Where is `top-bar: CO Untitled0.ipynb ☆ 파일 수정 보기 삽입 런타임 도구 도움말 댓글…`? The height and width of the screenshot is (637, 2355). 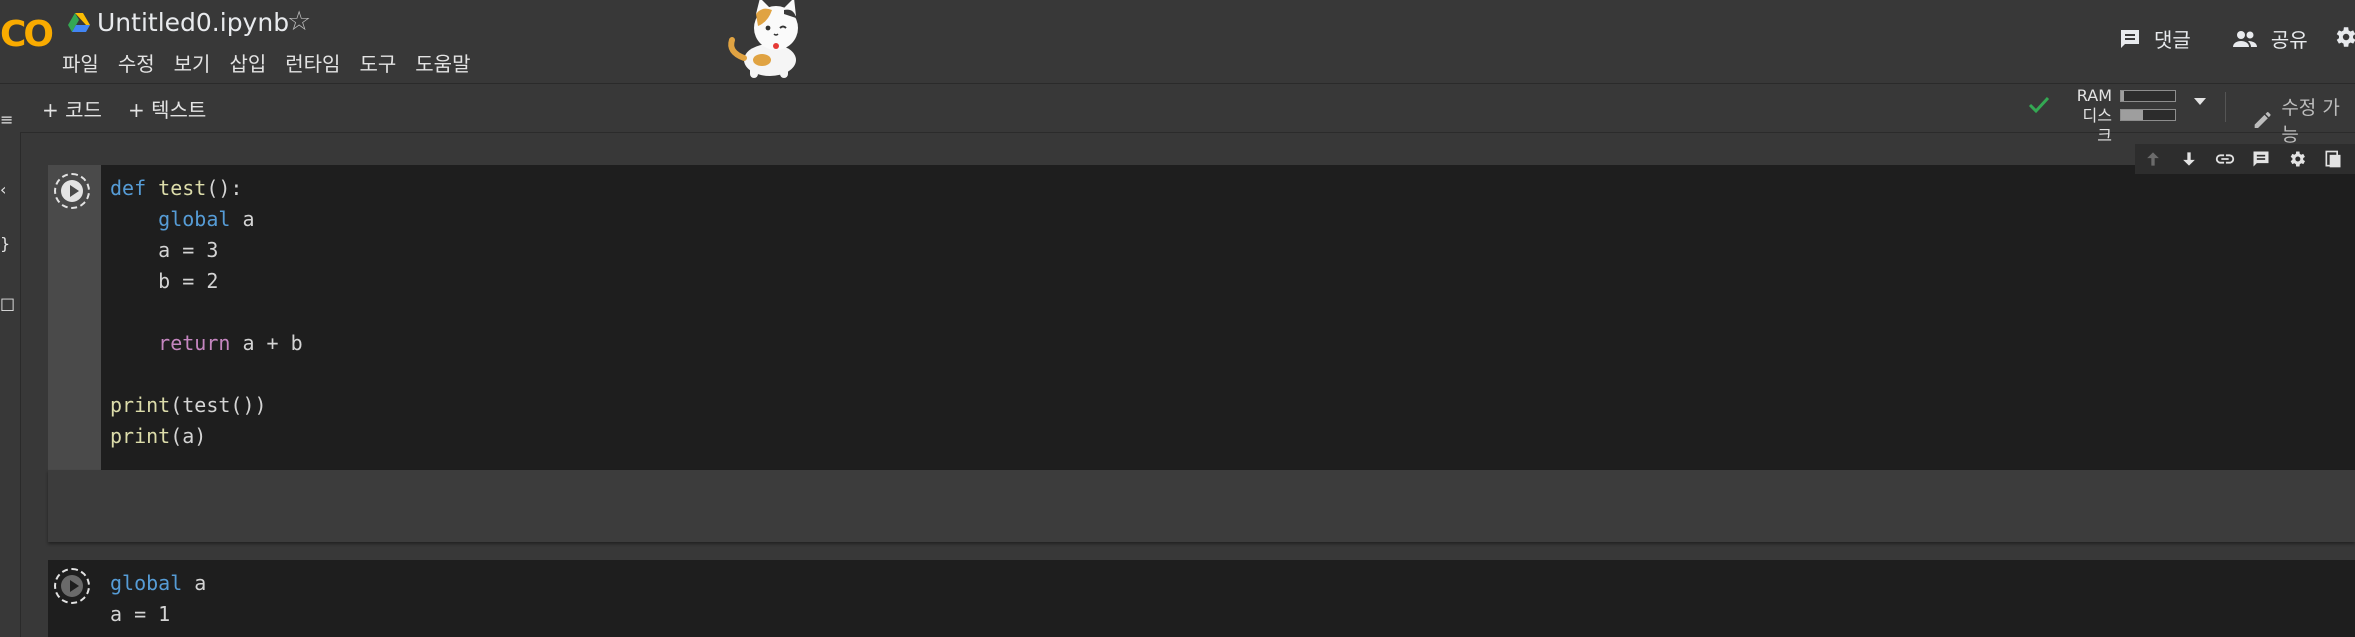 top-bar: CO Untitled0.ipynb ☆ 파일 수정 보기 삽입 런타임 도구 도움말 댓글… is located at coordinates (1177, 42).